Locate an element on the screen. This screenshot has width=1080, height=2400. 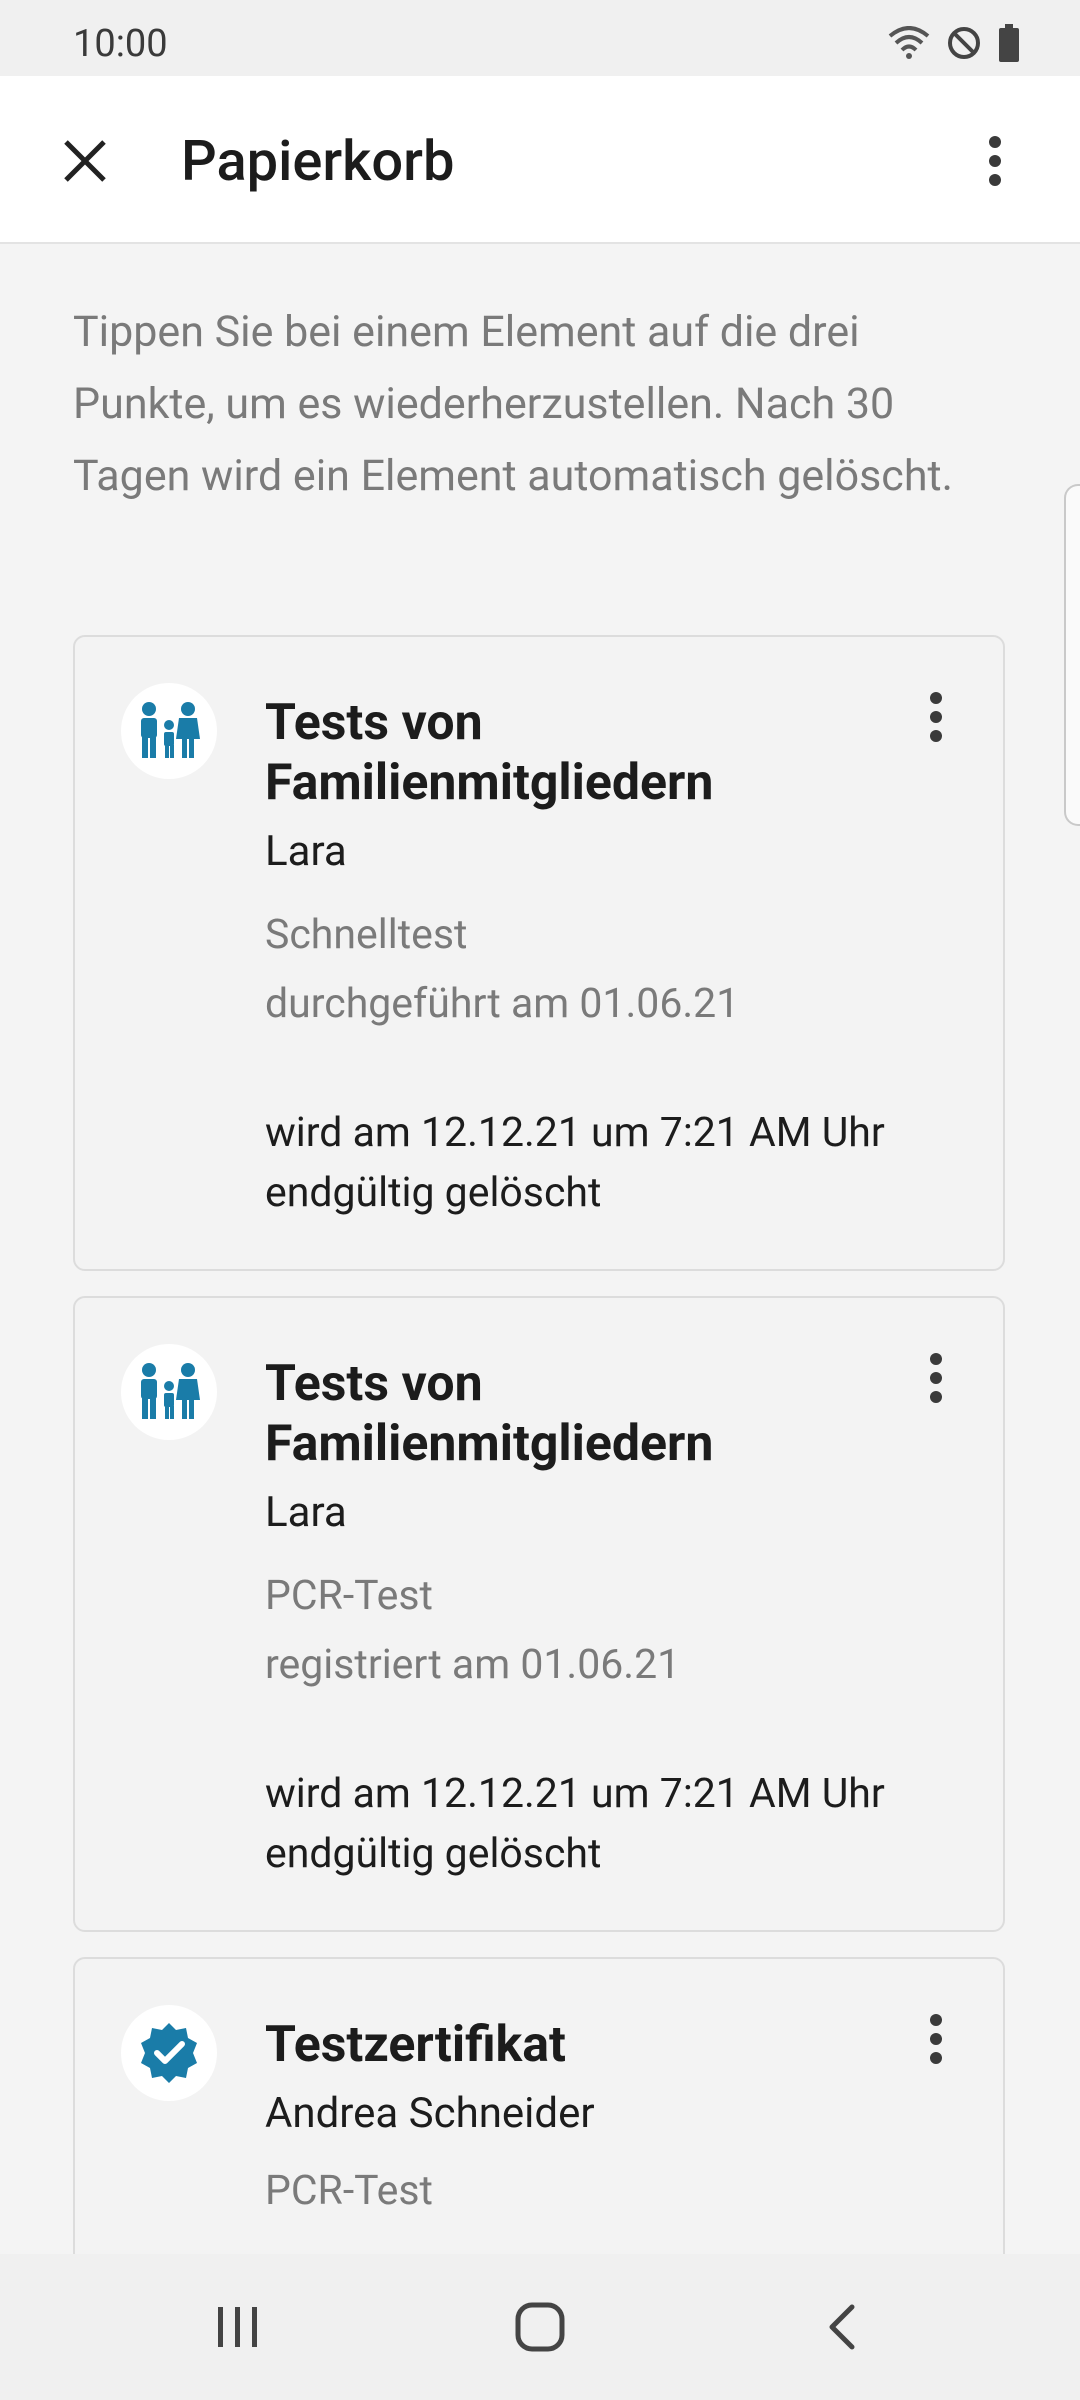
do-not-disturb-icon is located at coordinates (964, 45).